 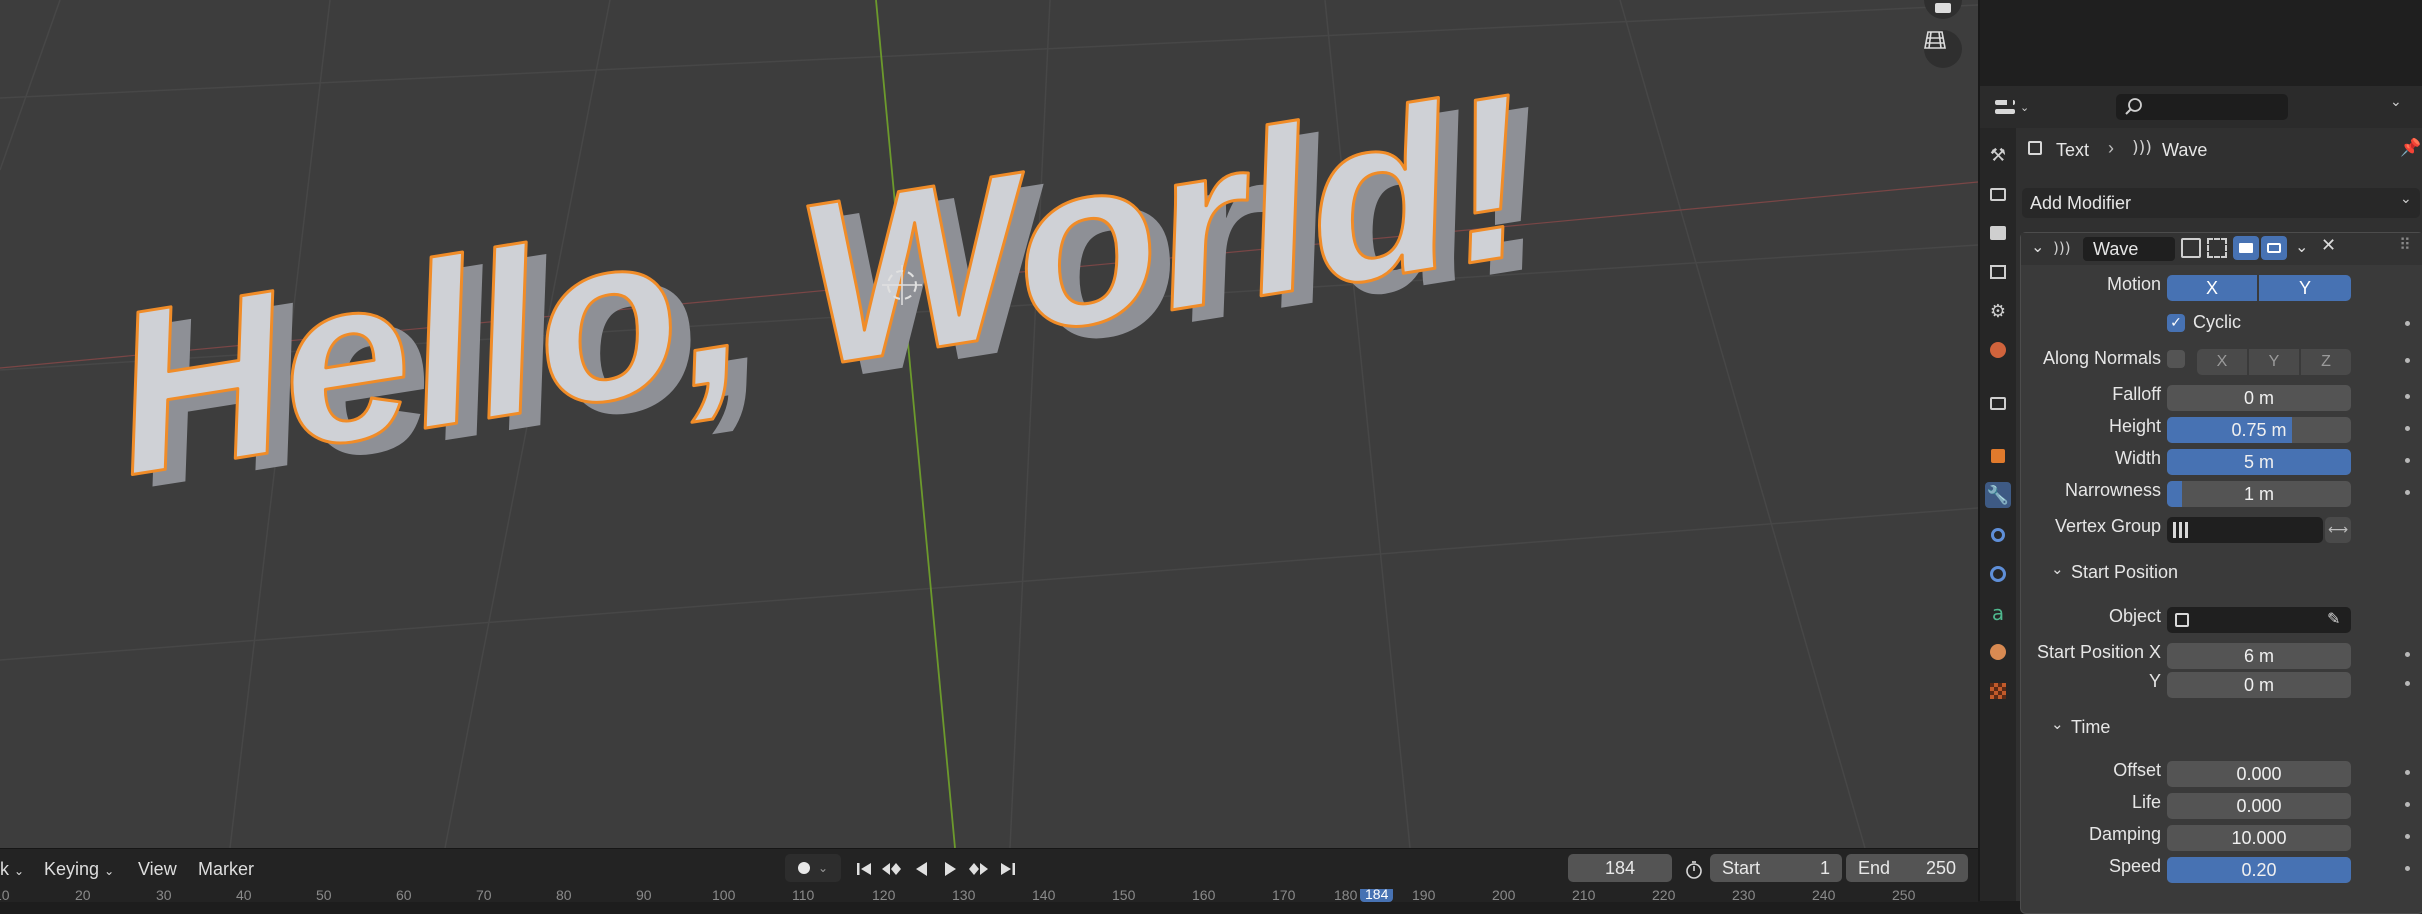 What do you see at coordinates (1776, 868) in the screenshot?
I see `start-frame-field: Start 1` at bounding box center [1776, 868].